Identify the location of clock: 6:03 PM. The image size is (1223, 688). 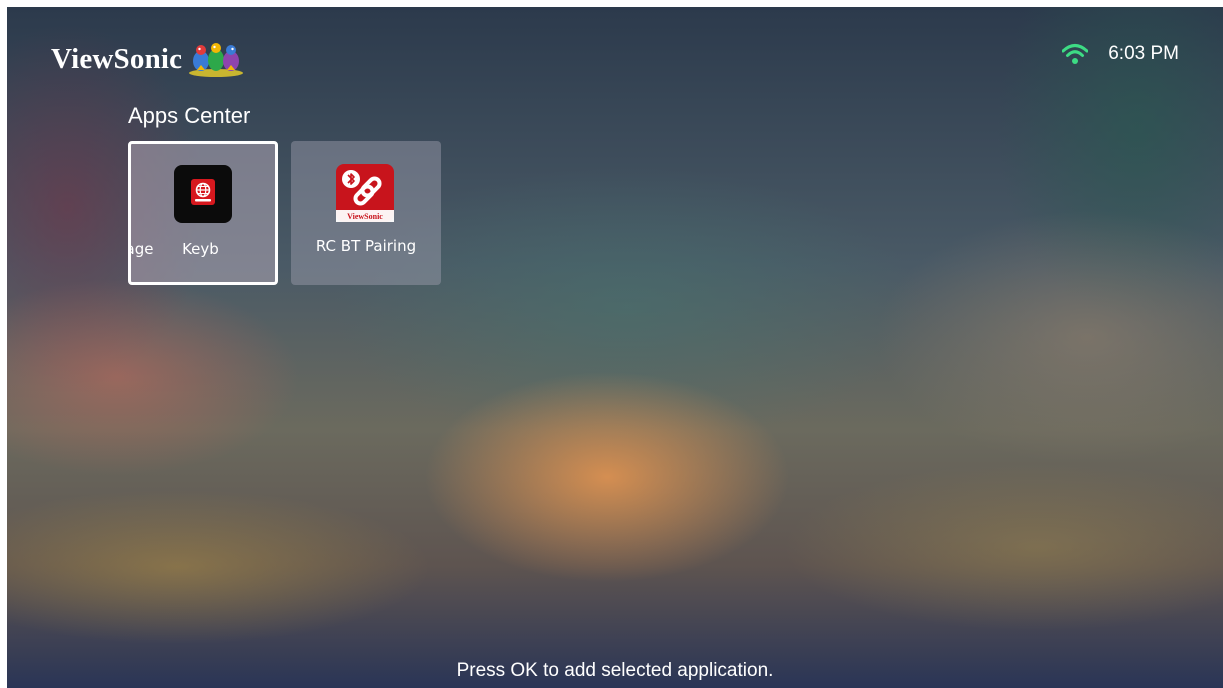
(1143, 53).